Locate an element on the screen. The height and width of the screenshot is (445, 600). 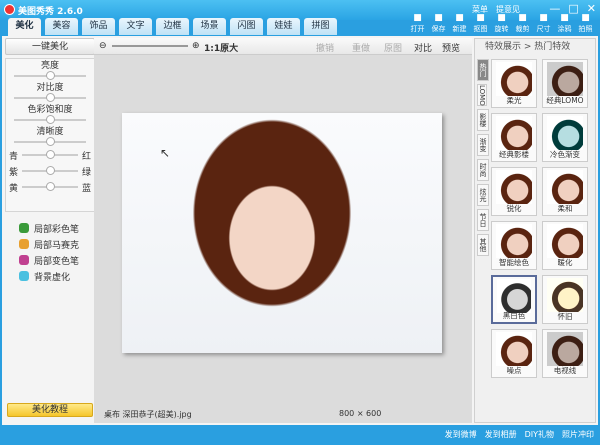
local-tool-0: 局部彩色笔 is located at coordinates (49, 228).